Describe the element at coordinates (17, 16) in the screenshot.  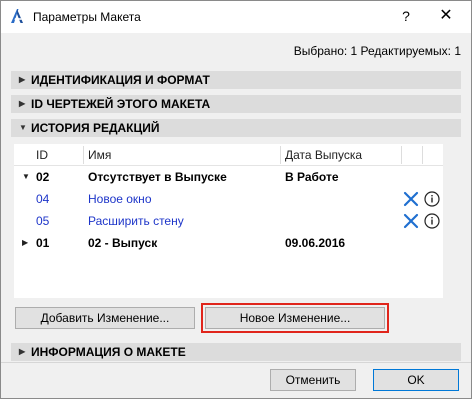
I see `archicad-app-icon` at that location.